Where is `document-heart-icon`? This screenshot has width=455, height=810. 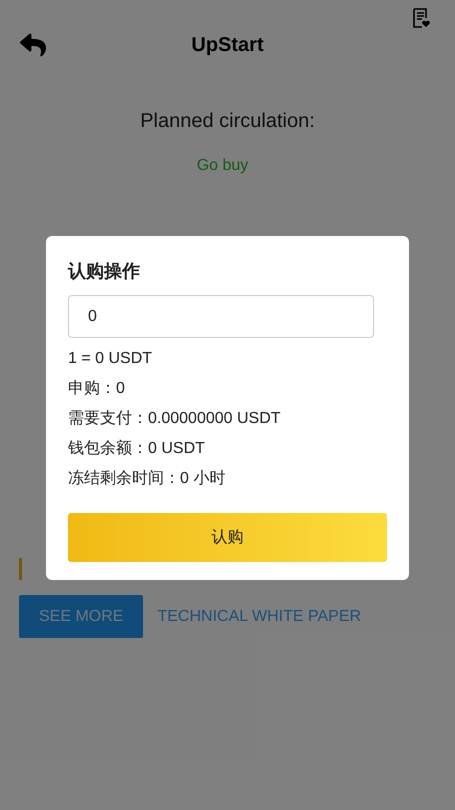
document-heart-icon is located at coordinates (421, 18).